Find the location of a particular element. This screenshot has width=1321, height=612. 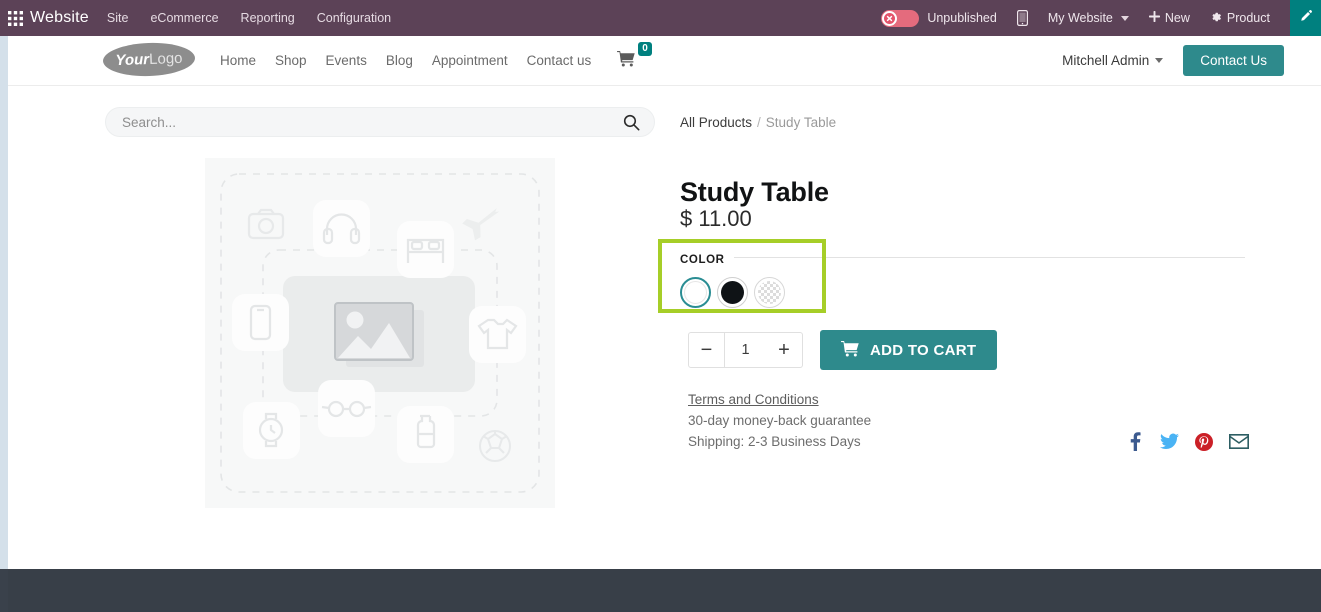

email-icon is located at coordinates (1239, 441).